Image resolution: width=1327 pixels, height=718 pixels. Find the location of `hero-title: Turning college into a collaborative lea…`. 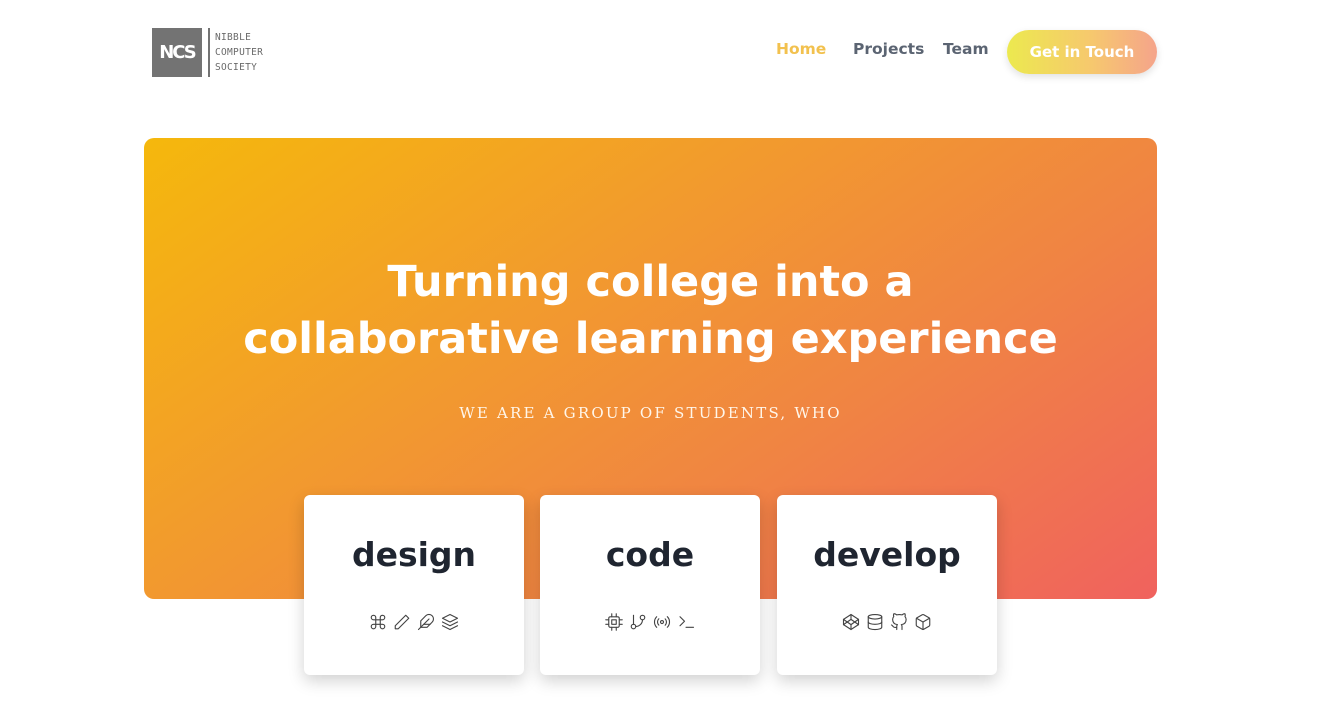

hero-title: Turning college into a collaborative lea… is located at coordinates (650, 311).